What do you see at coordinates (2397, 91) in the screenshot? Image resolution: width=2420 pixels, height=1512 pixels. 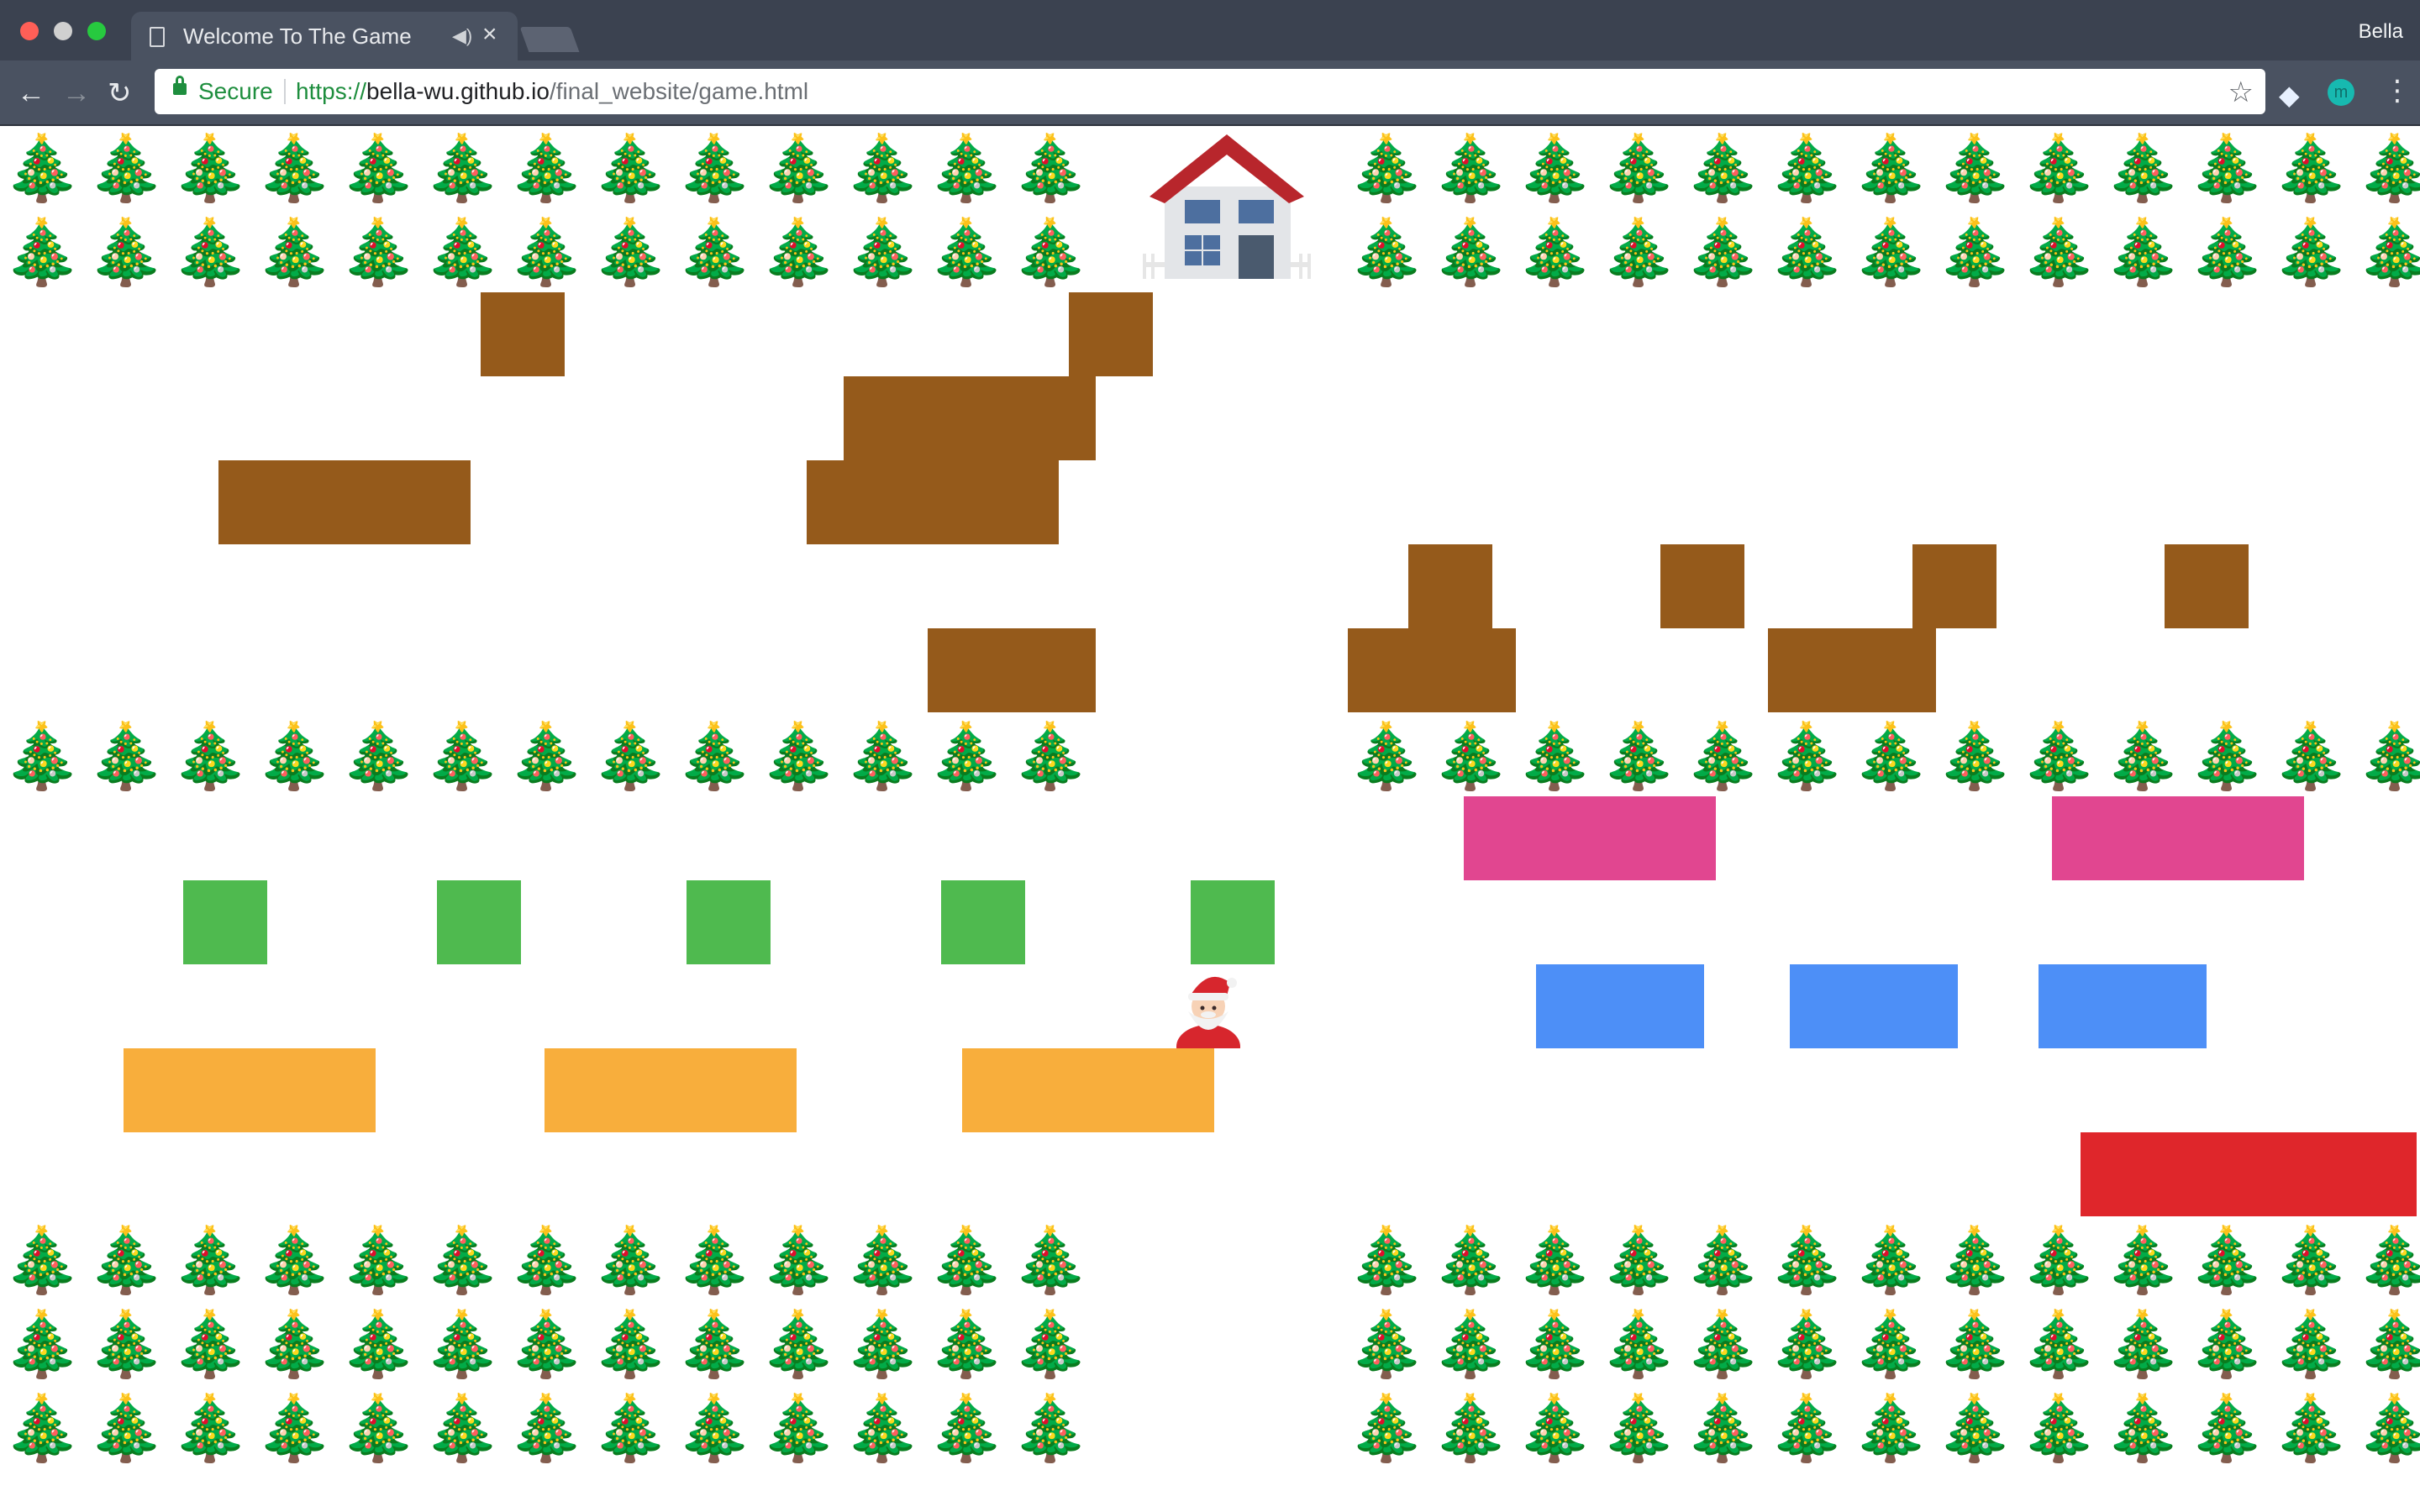 I see `browser-menu-icon: ⋮` at bounding box center [2397, 91].